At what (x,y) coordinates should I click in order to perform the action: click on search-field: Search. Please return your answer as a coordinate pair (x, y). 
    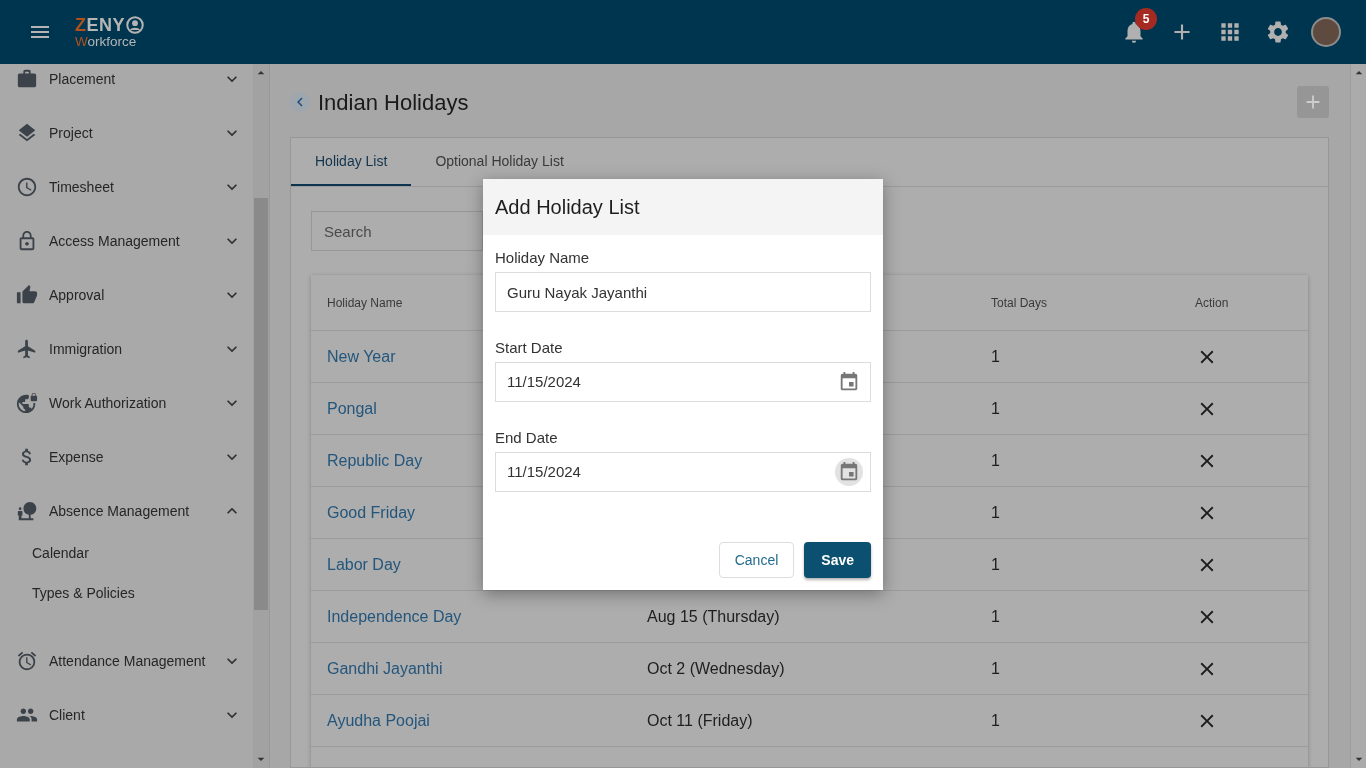
    Looking at the image, I should click on (397, 231).